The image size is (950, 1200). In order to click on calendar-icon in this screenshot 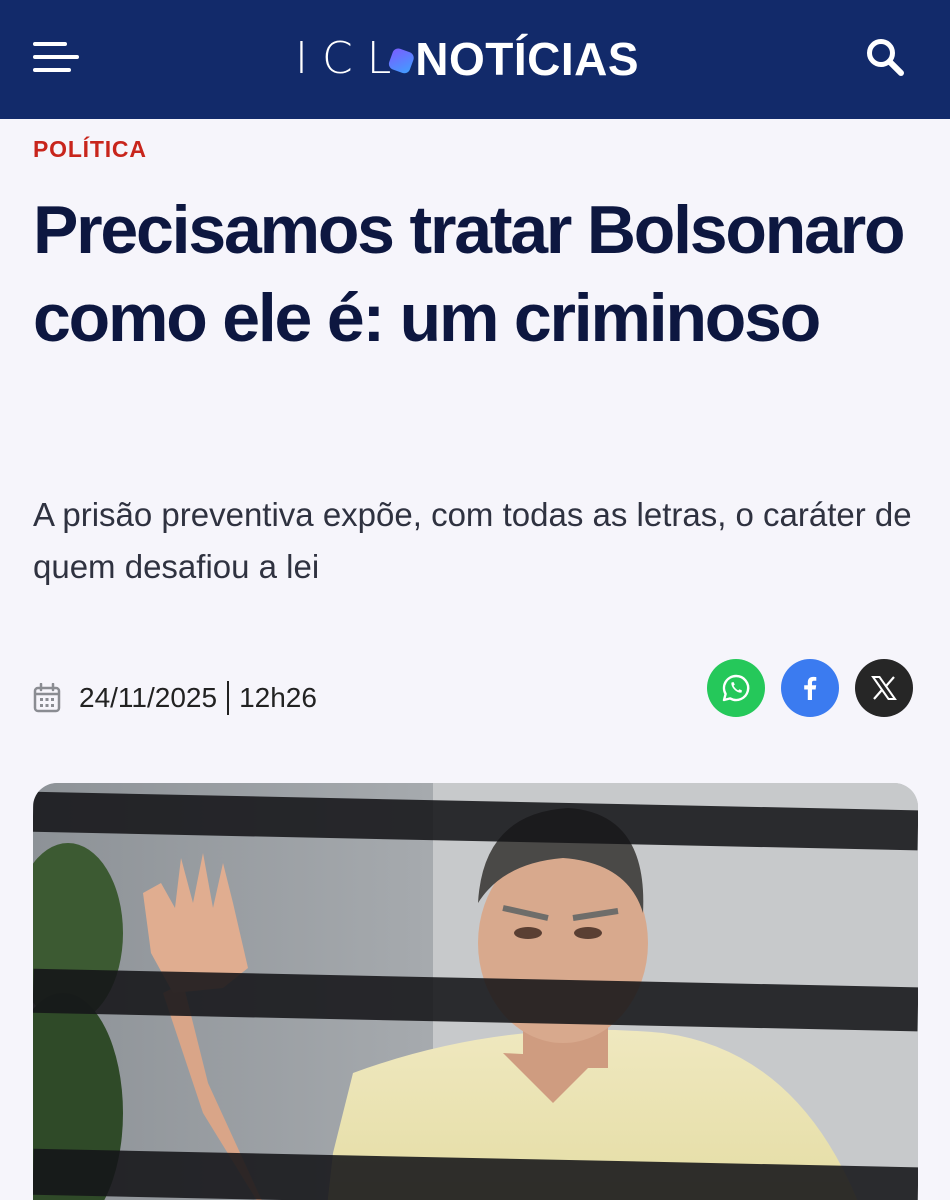, I will do `click(47, 698)`.